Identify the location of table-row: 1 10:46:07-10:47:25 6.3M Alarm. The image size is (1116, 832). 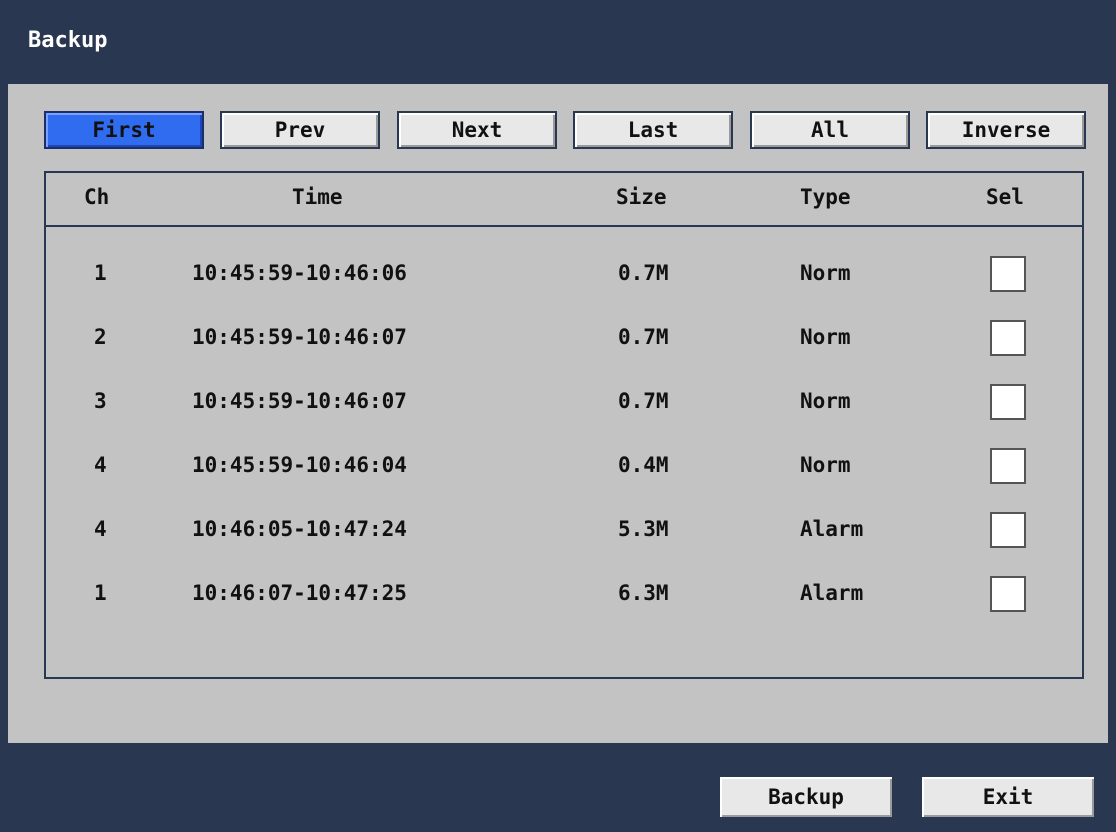
(564, 593).